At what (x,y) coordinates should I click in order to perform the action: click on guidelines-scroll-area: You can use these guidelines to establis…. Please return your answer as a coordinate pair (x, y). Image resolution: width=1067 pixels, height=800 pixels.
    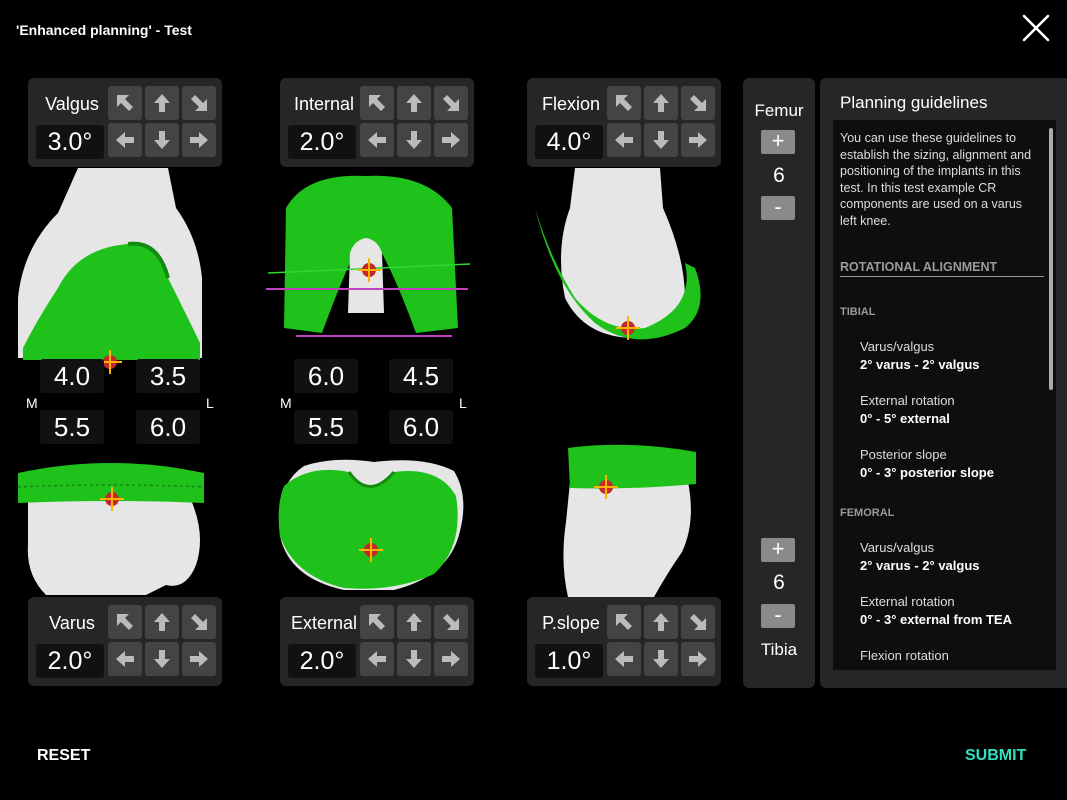
    Looking at the image, I should click on (944, 395).